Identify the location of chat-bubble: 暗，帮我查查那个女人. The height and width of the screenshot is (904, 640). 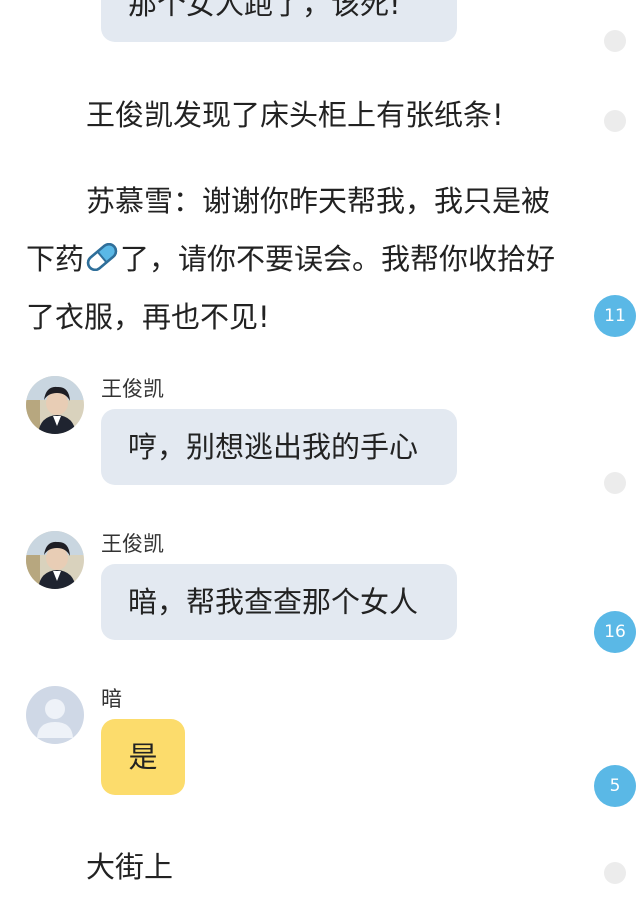
(279, 602).